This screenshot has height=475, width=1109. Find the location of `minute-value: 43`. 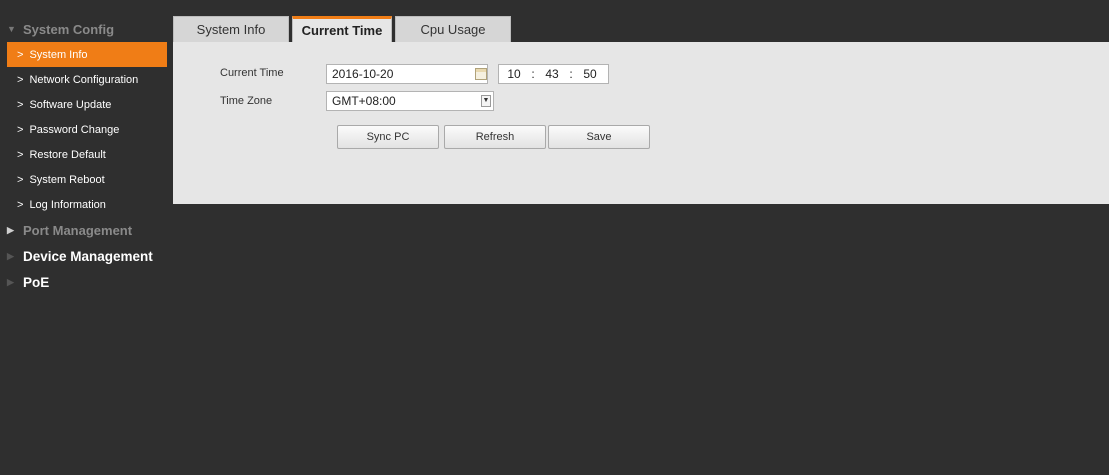

minute-value: 43 is located at coordinates (552, 74).